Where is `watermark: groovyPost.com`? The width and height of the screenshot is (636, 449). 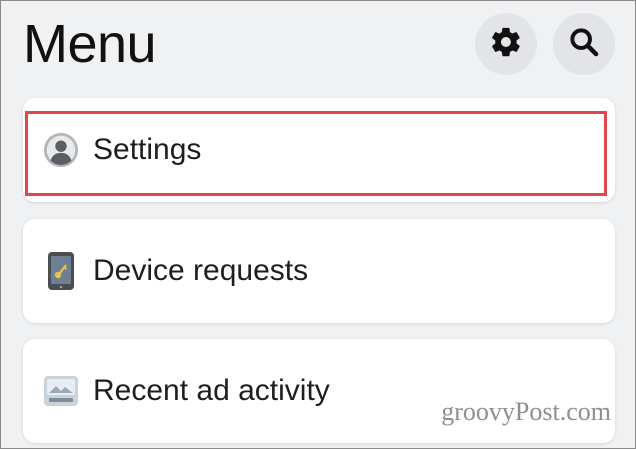
watermark: groovyPost.com is located at coordinates (526, 411).